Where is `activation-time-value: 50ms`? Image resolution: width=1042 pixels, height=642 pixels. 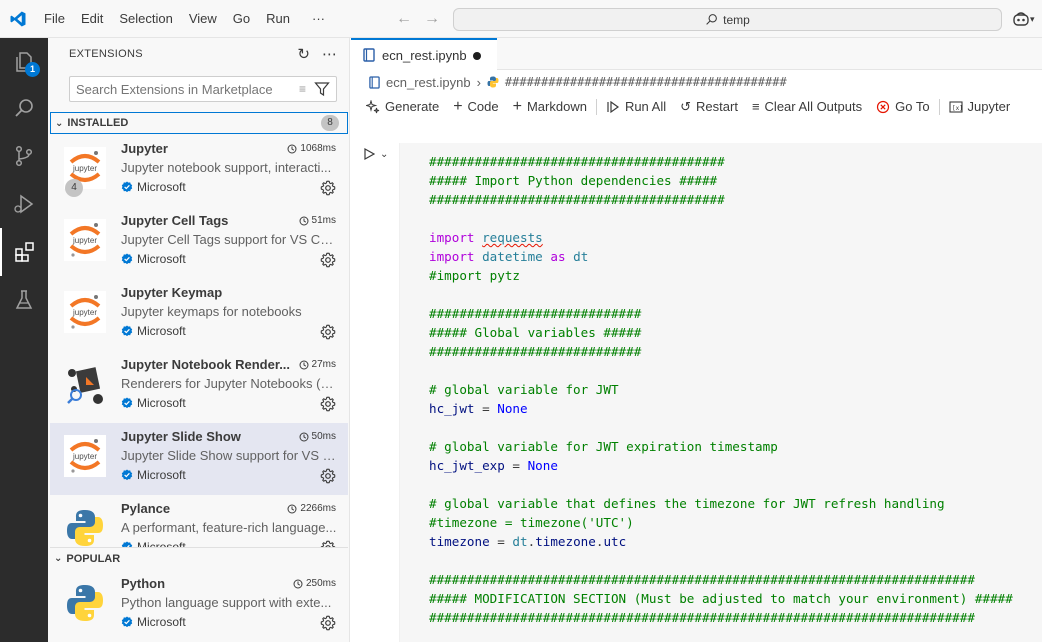
activation-time-value: 50ms is located at coordinates (323, 436).